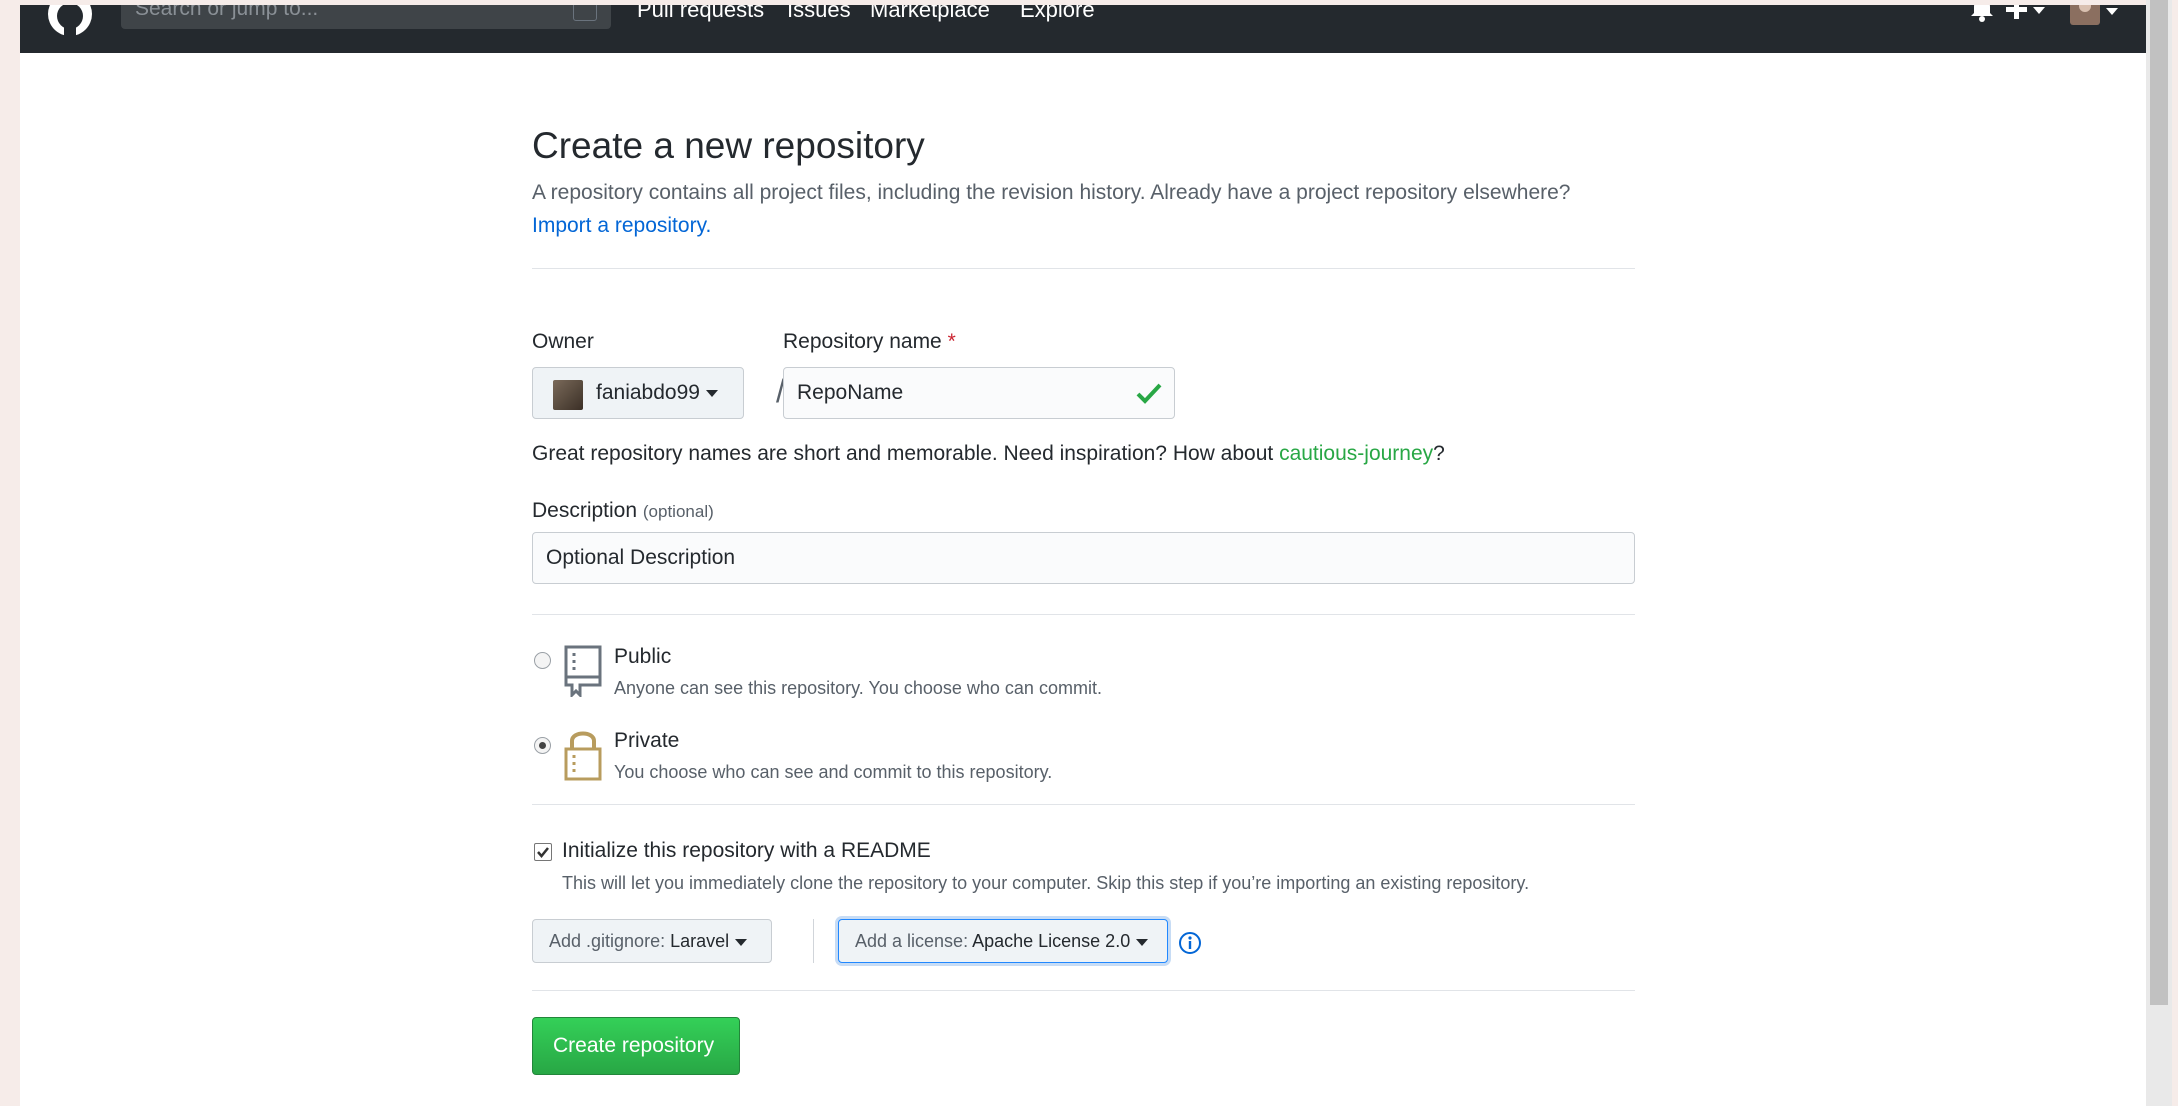 The width and height of the screenshot is (2178, 1106). What do you see at coordinates (542, 660) in the screenshot?
I see `public-radio` at bounding box center [542, 660].